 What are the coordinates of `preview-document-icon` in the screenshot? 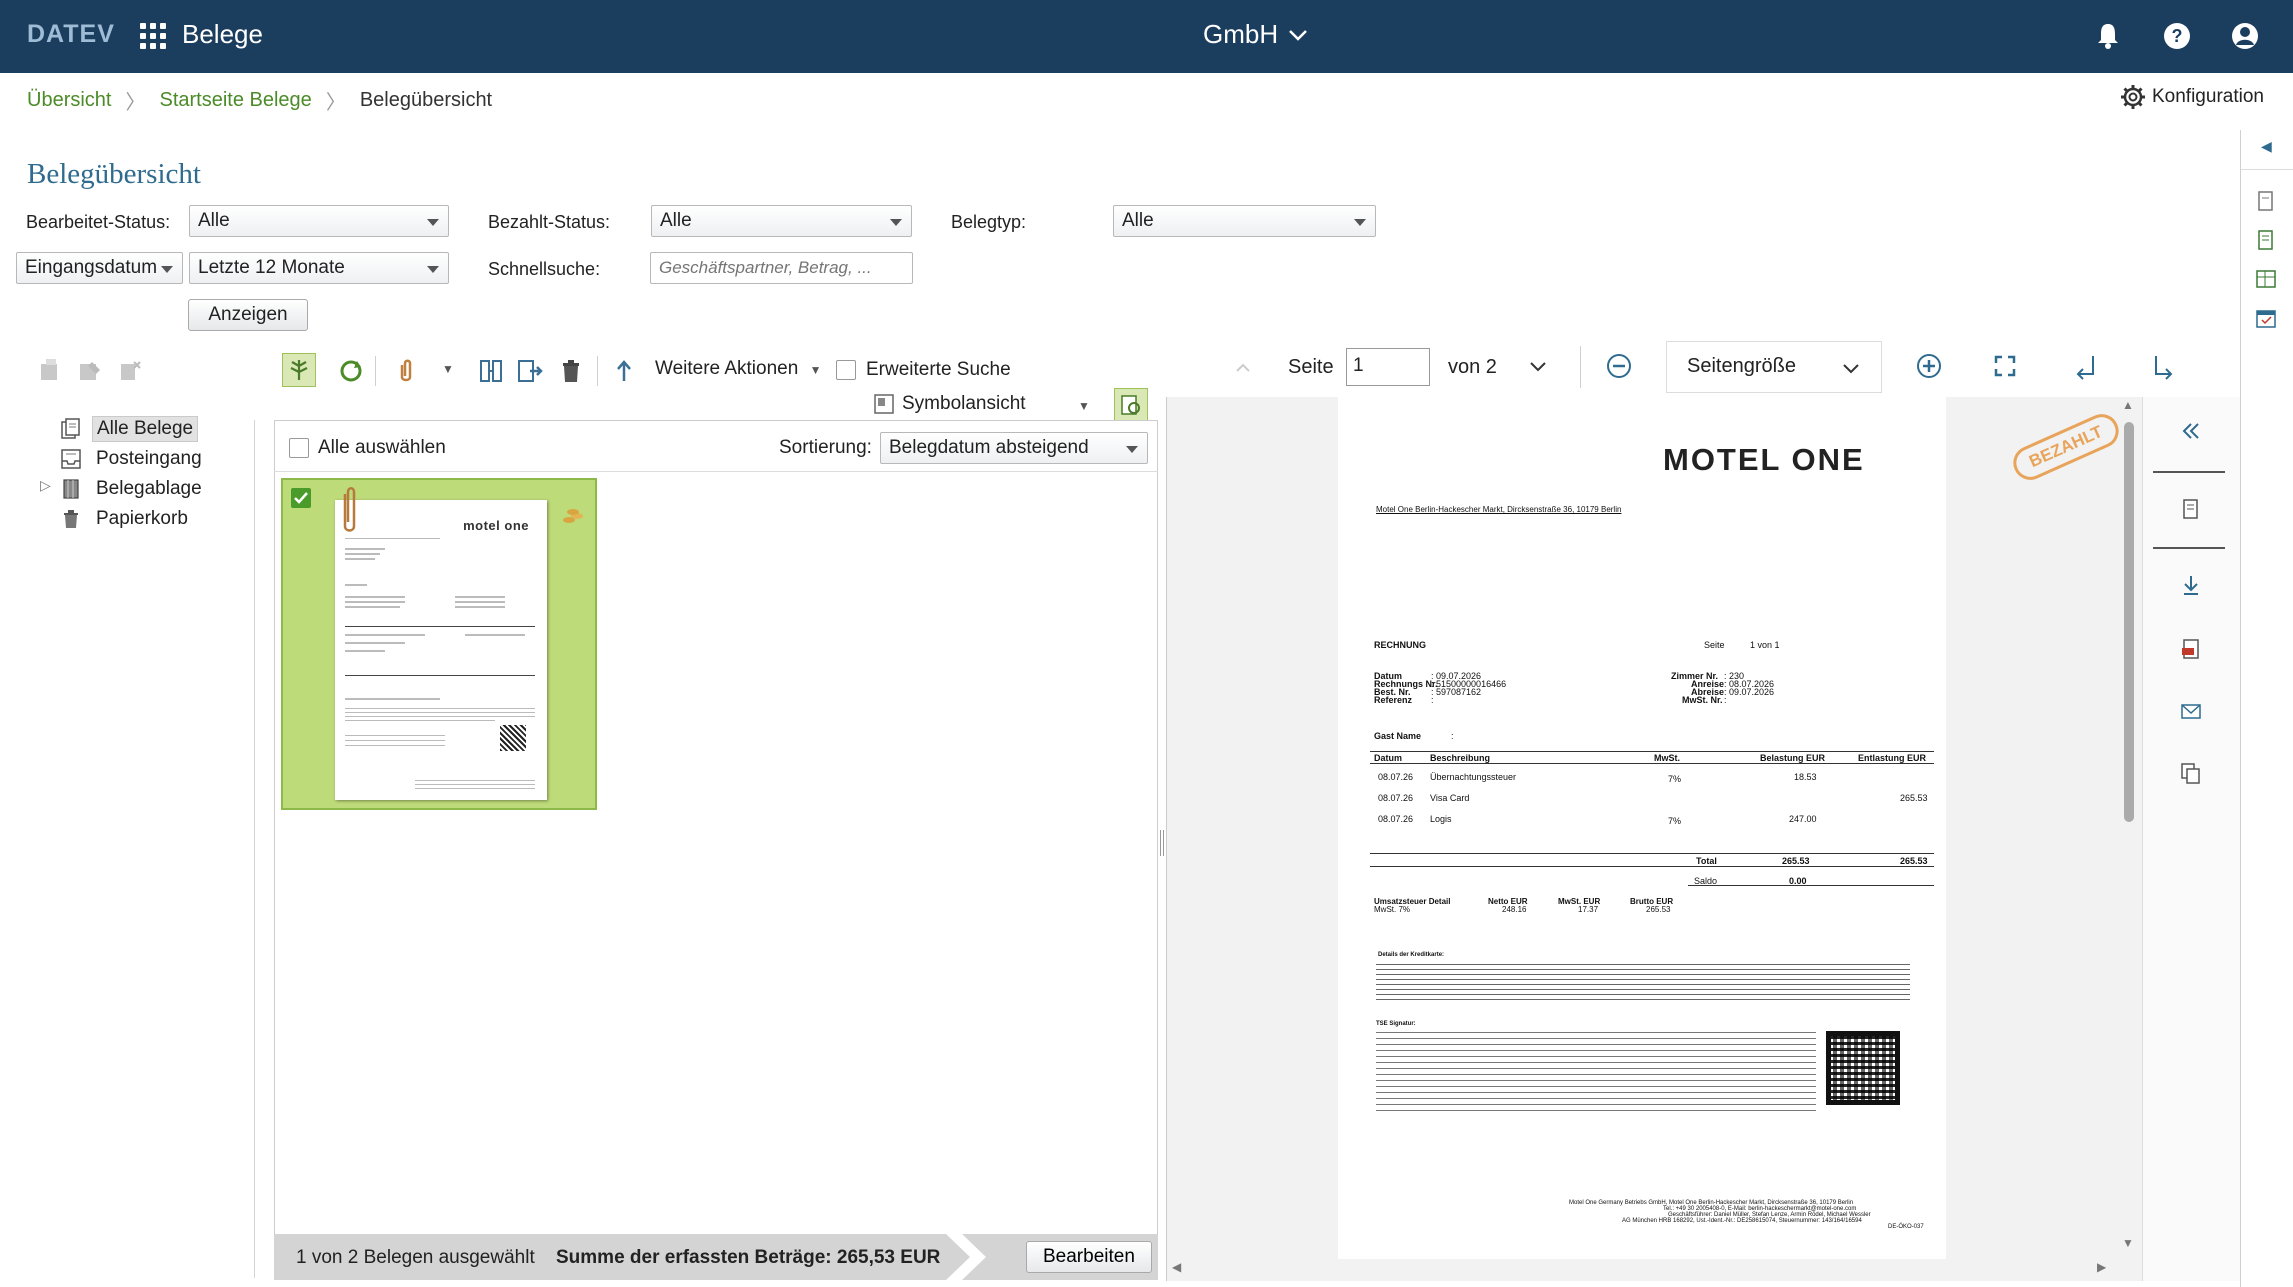 It's located at (1130, 405).